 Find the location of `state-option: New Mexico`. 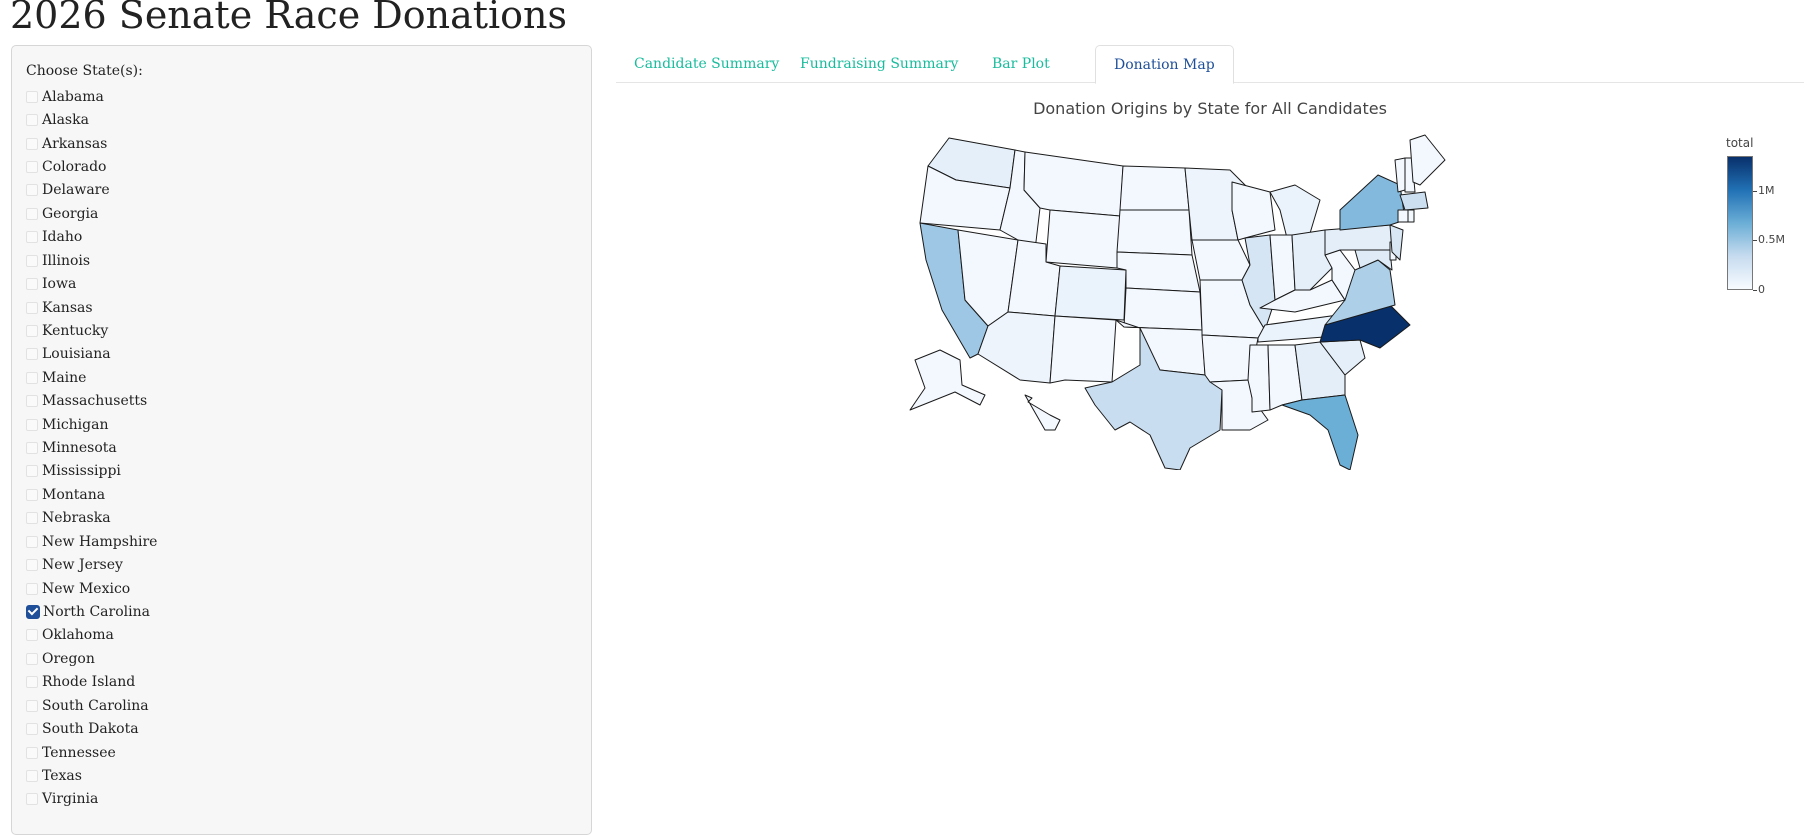

state-option: New Mexico is located at coordinates (91, 588).